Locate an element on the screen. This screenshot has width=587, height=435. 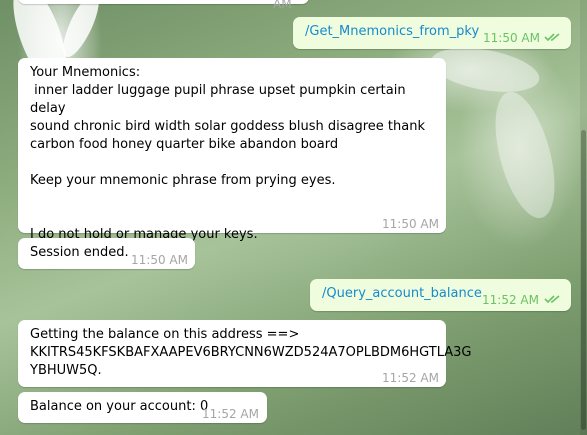
previous-message-bubble: 11:49 AM is located at coordinates (163, 5).